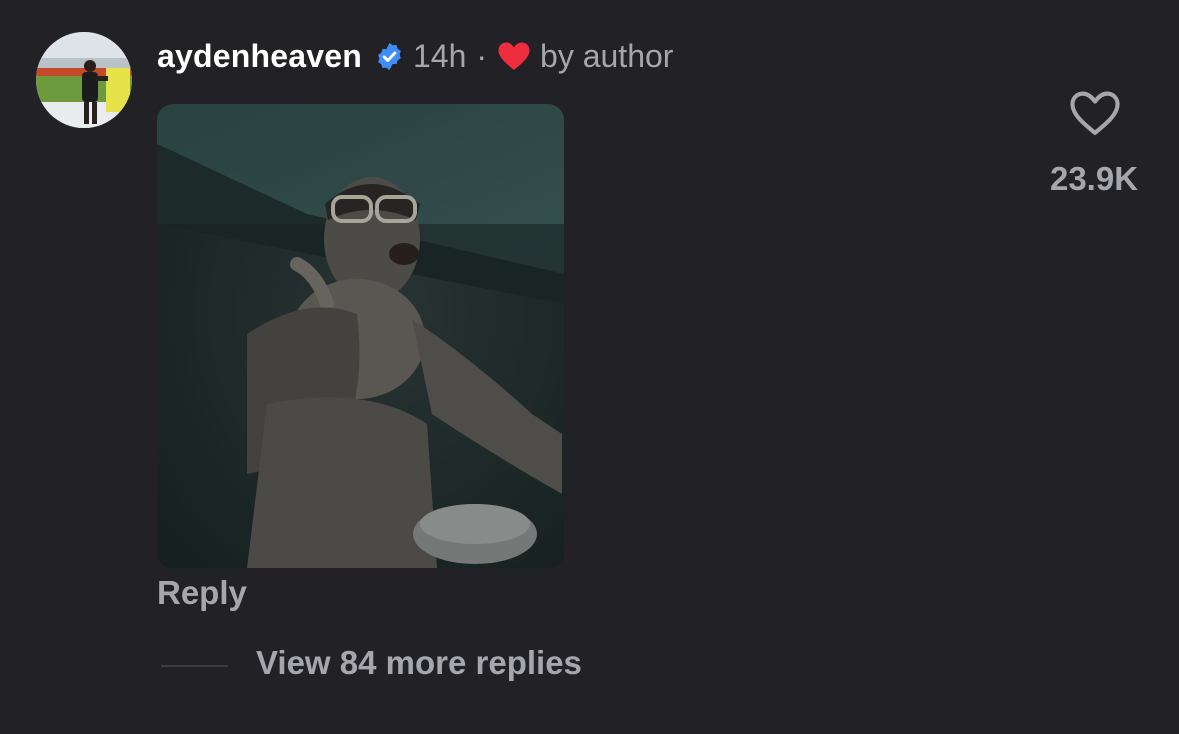 This screenshot has width=1179, height=734. What do you see at coordinates (389, 56) in the screenshot?
I see `verified-badge-icon` at bounding box center [389, 56].